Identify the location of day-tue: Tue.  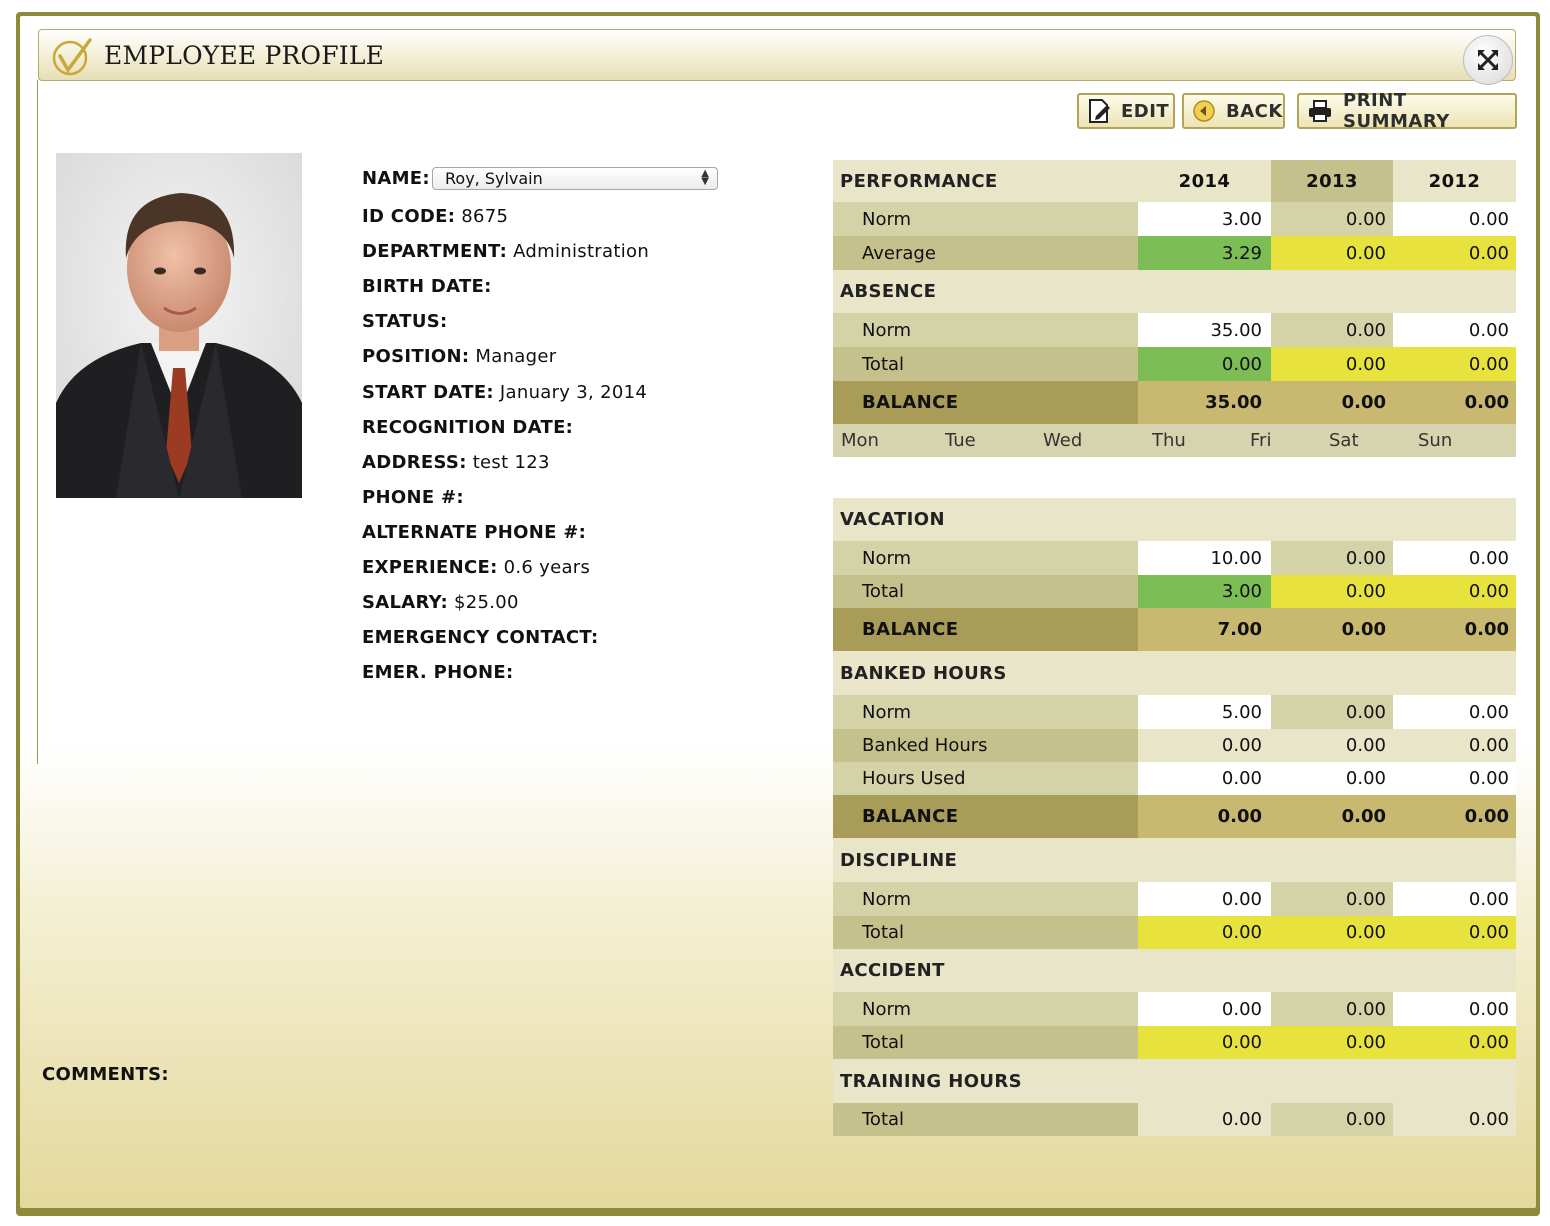
(960, 440).